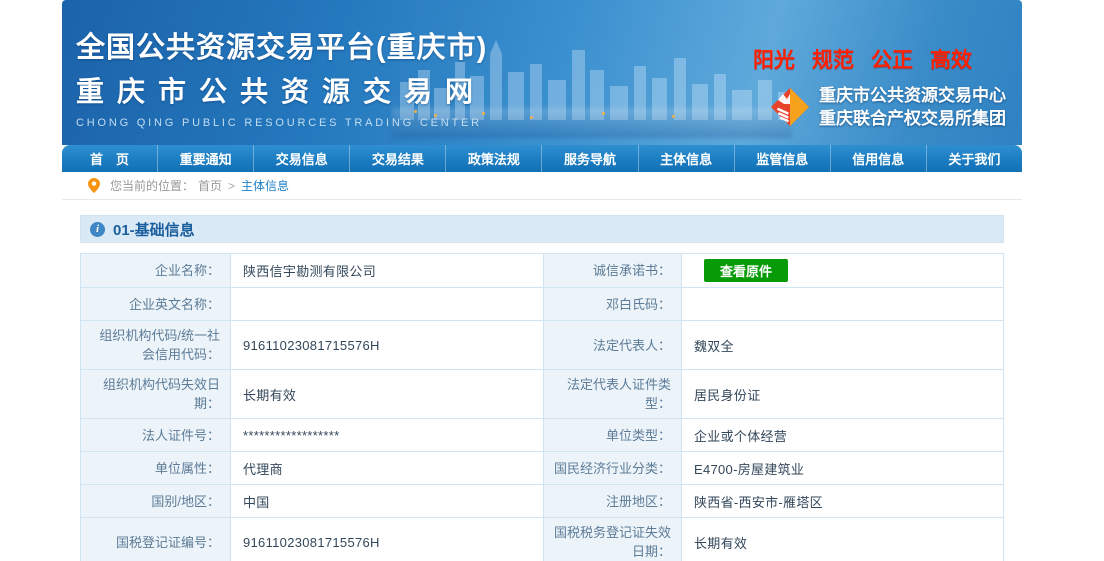 Image resolution: width=1104 pixels, height=561 pixels. I want to click on field-label: 单位属性：, so click(155, 468).